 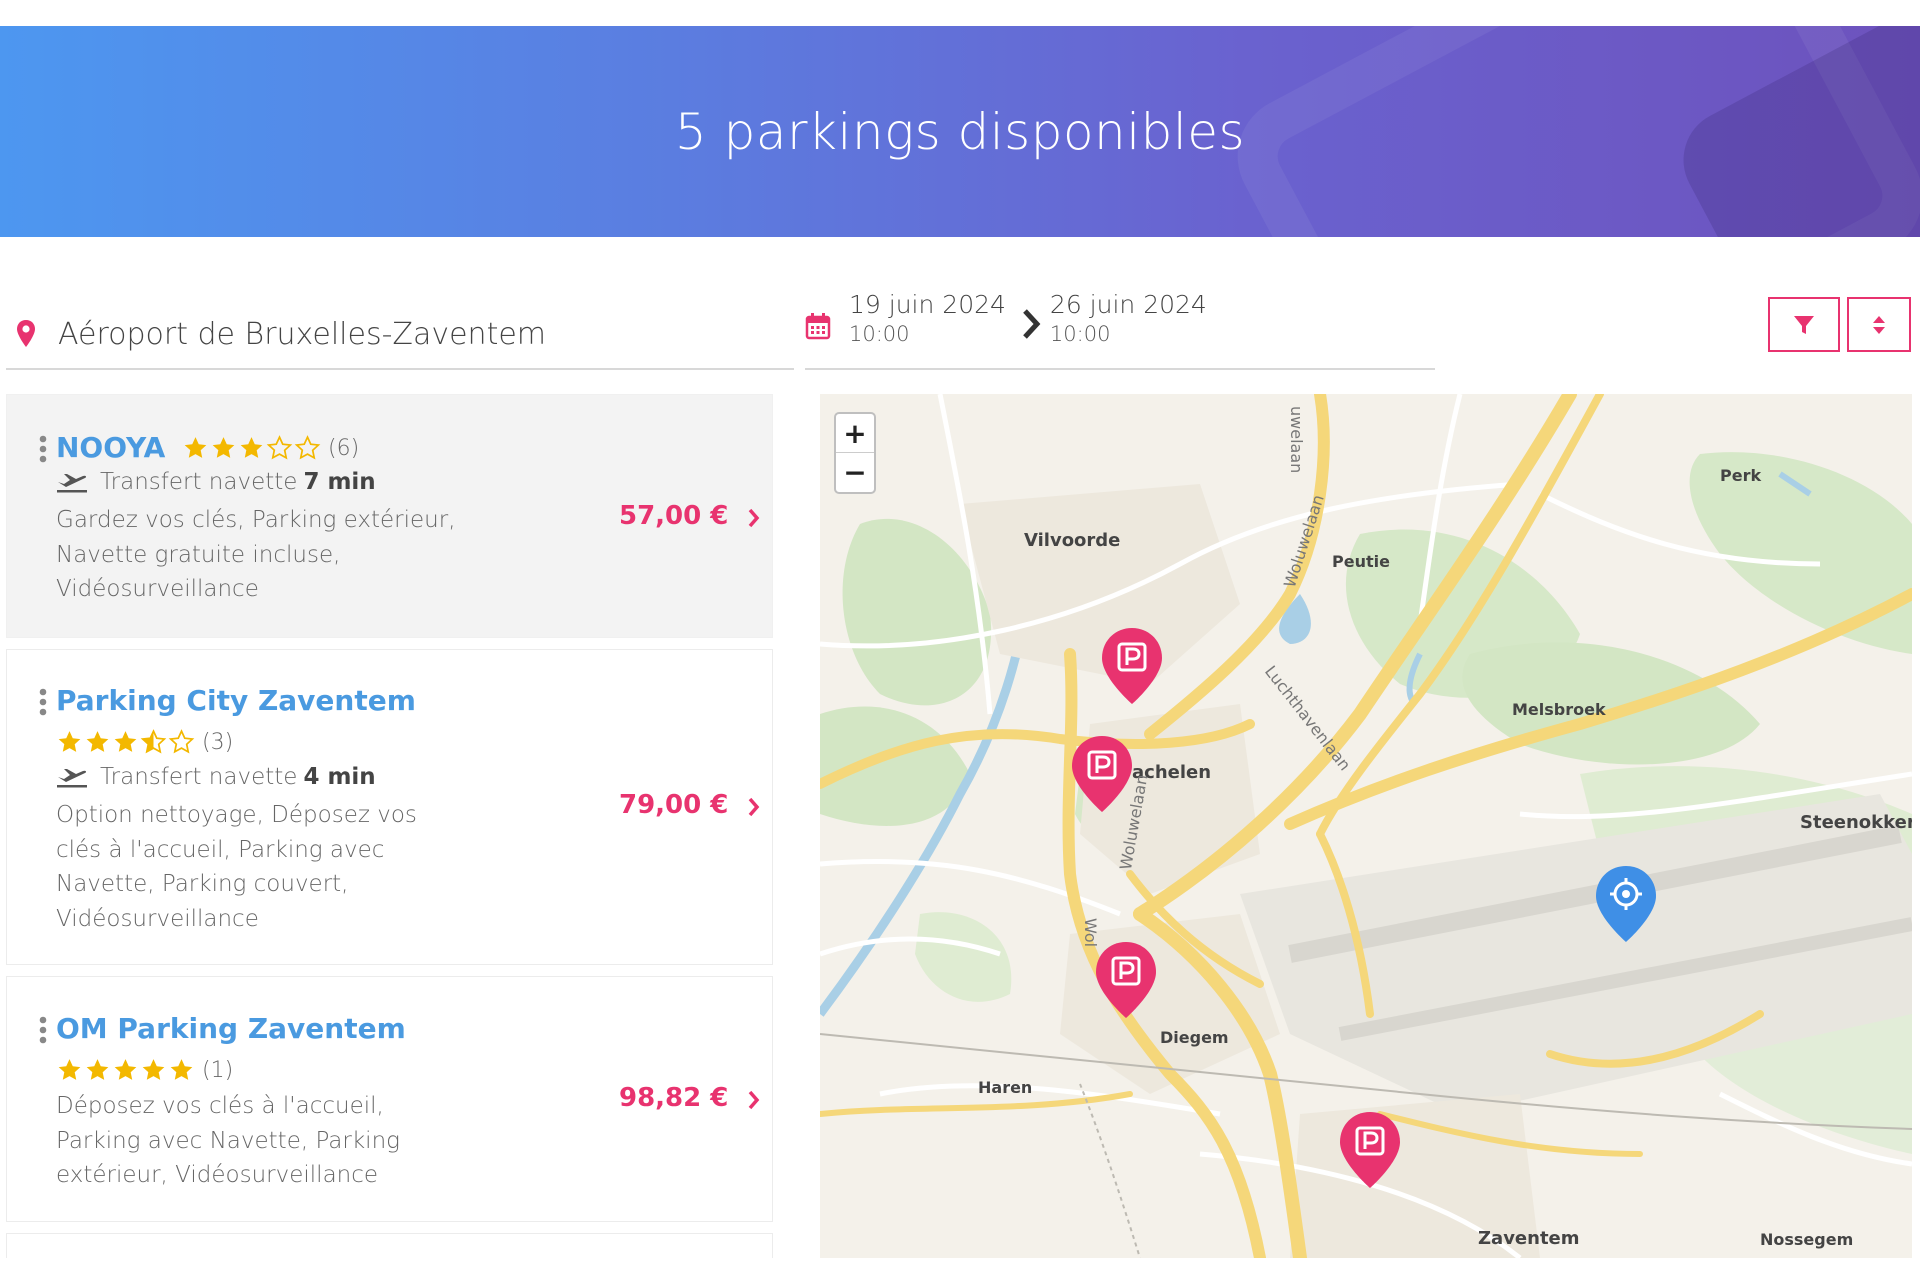 What do you see at coordinates (1080, 334) in the screenshot?
I see `end-time-value: 10:00` at bounding box center [1080, 334].